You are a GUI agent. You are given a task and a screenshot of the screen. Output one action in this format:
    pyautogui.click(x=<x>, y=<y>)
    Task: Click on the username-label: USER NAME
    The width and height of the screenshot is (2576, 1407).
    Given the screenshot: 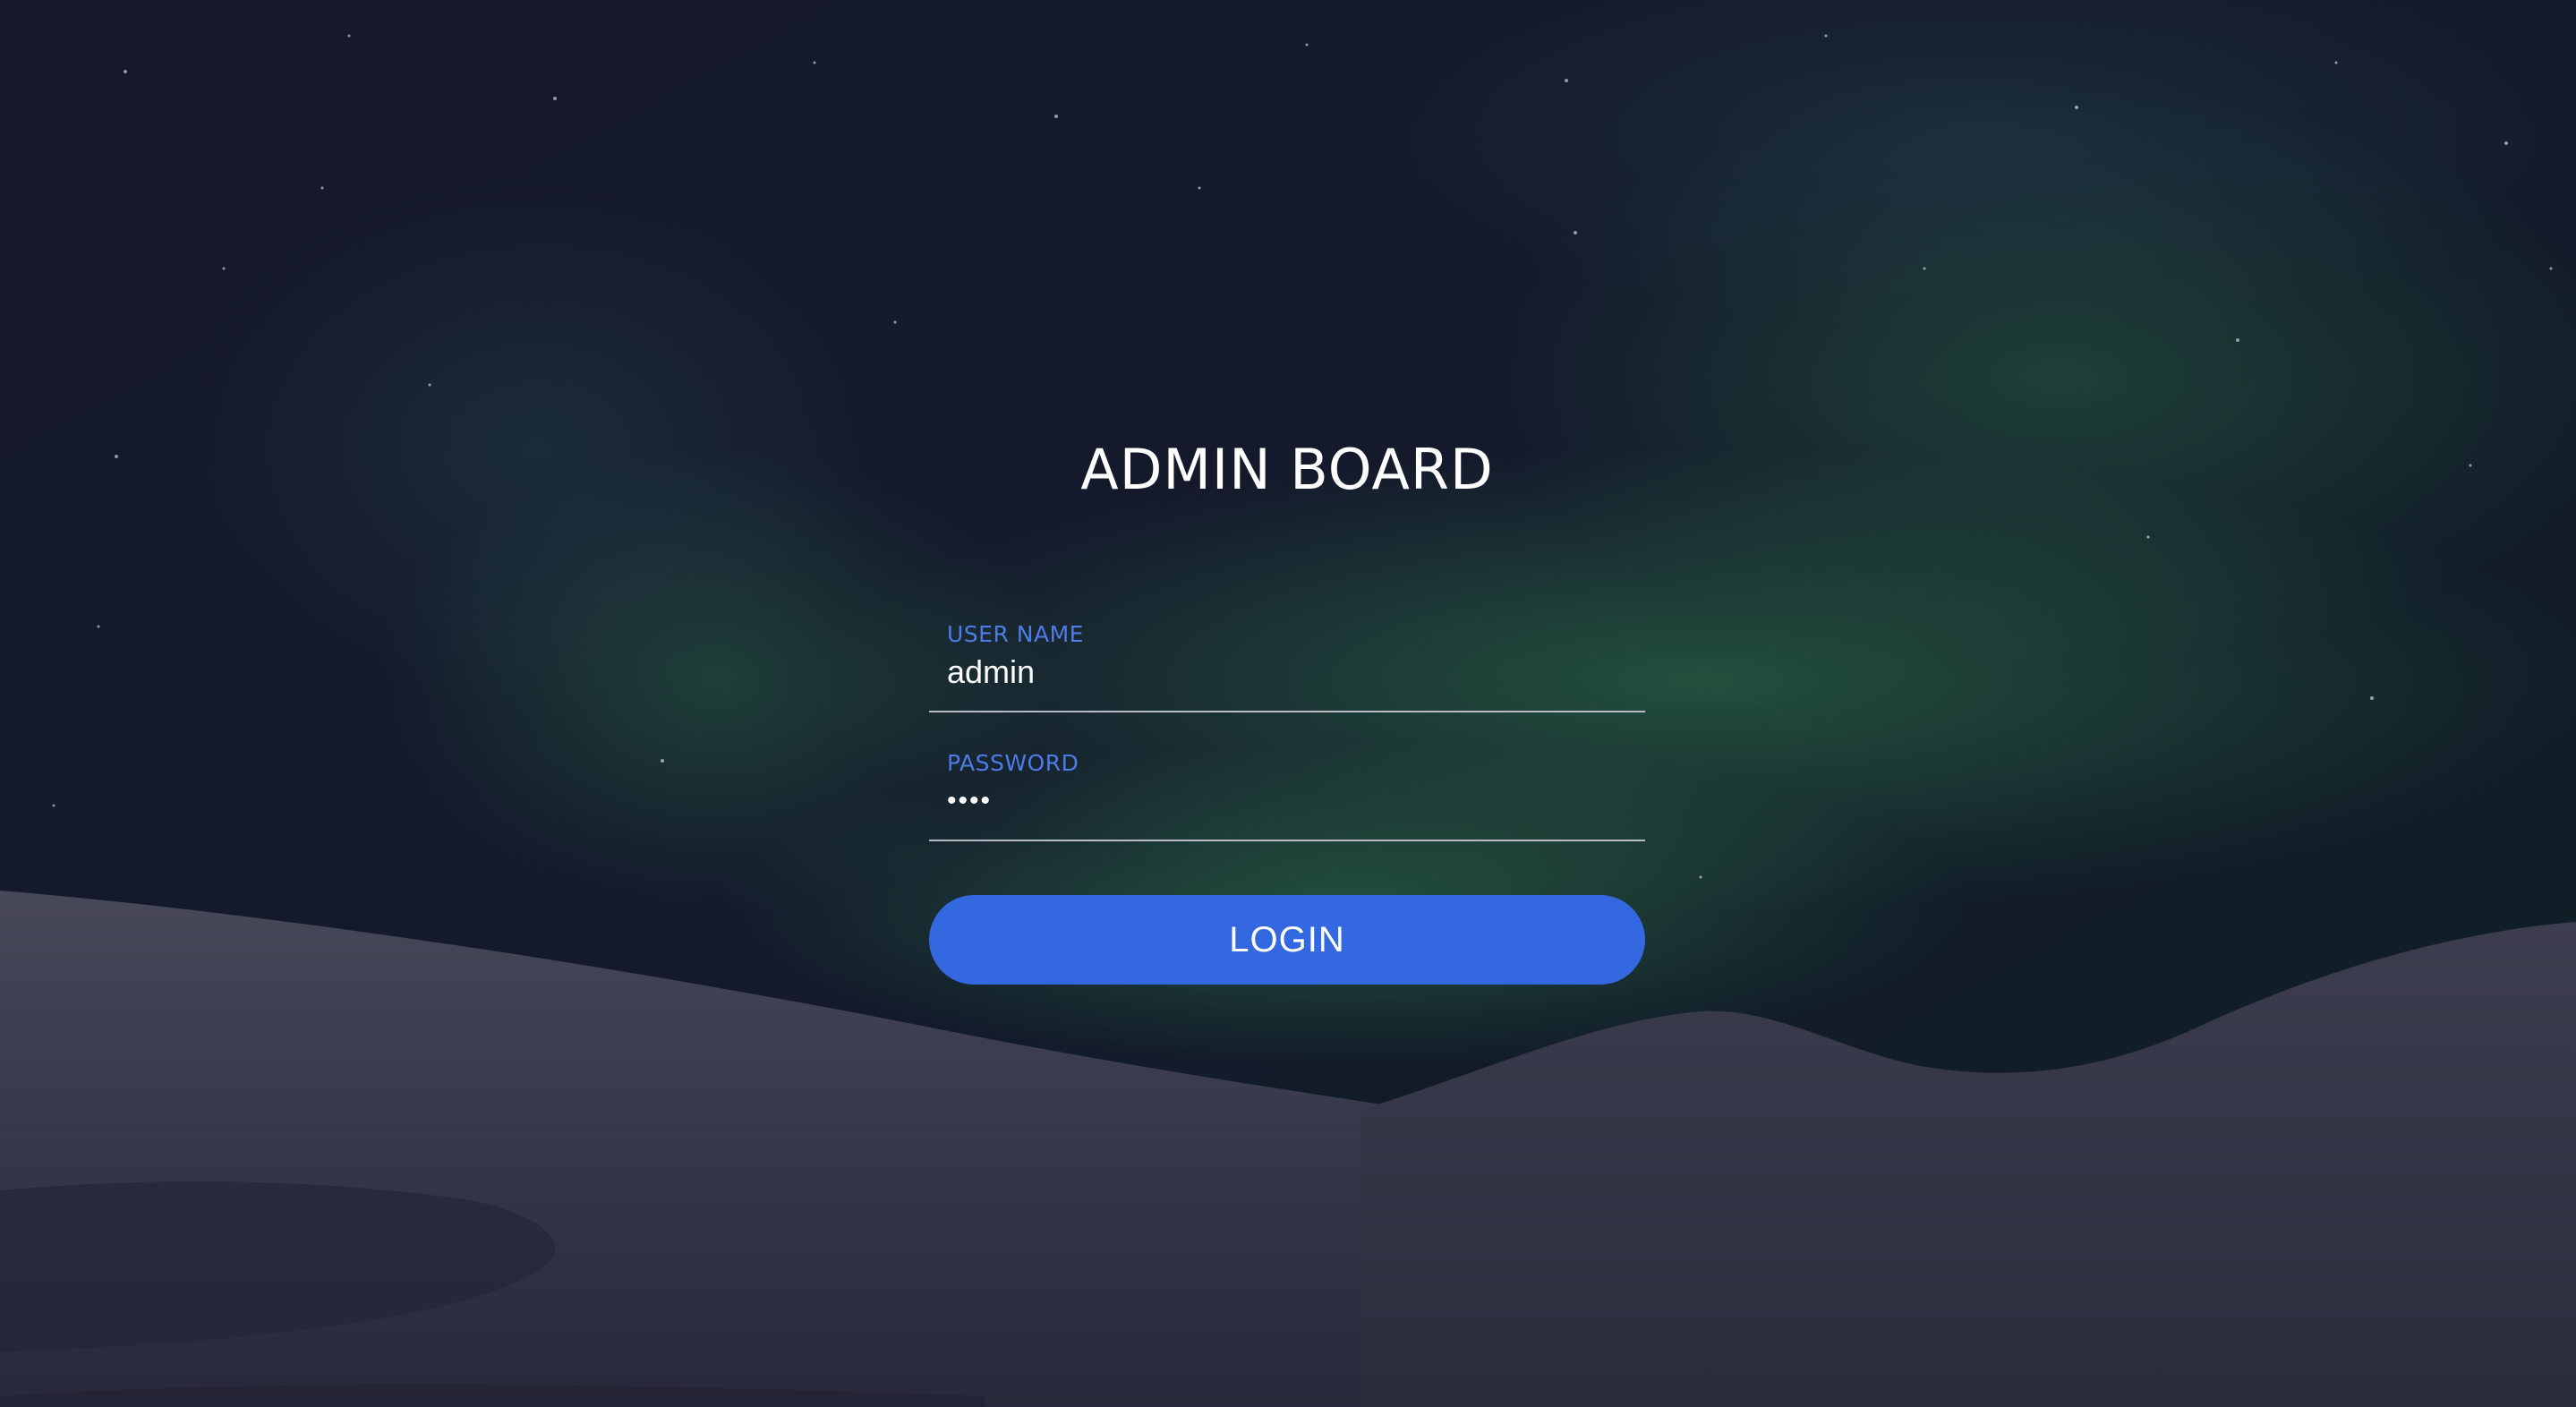 What is the action you would take?
    pyautogui.click(x=1015, y=634)
    